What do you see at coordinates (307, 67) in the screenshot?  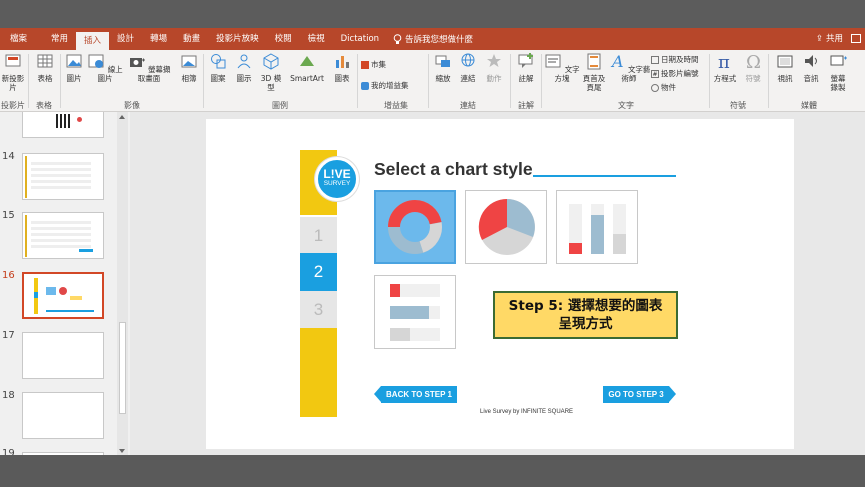 I see `smartart-button: SmartArt` at bounding box center [307, 67].